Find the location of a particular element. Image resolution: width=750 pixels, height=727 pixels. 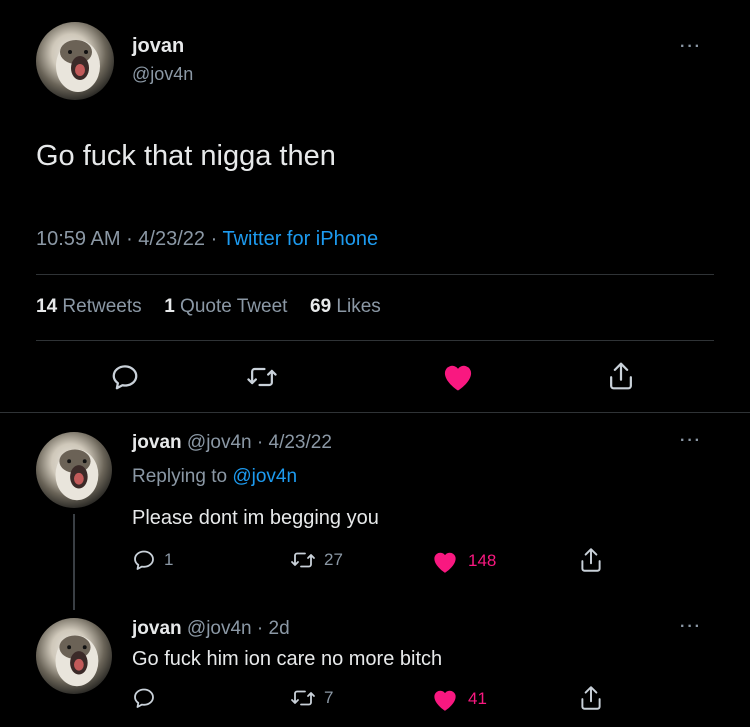

reply-count: 1 is located at coordinates (169, 559).